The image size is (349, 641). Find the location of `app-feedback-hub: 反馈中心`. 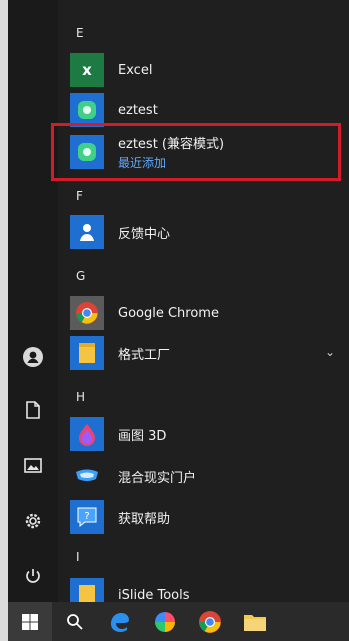

app-feedback-hub: 反馈中心 is located at coordinates (203, 232).